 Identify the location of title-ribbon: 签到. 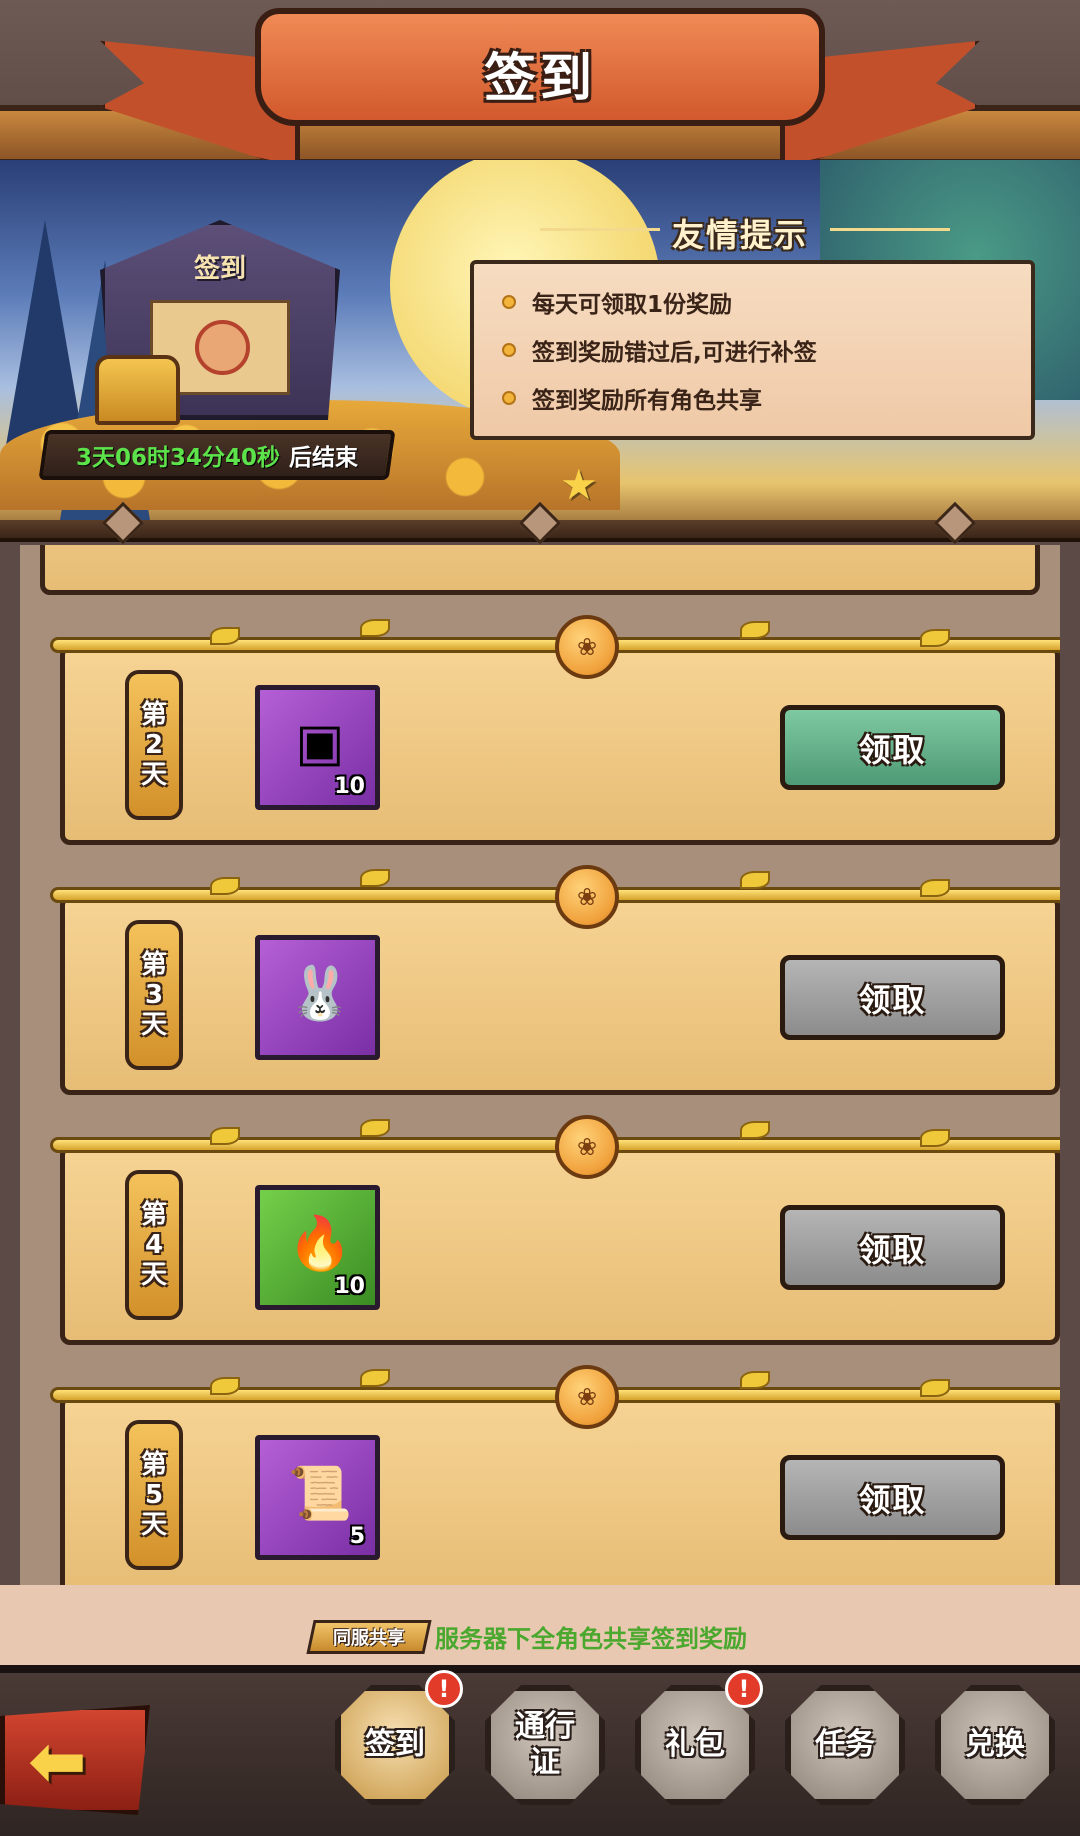
(540, 67).